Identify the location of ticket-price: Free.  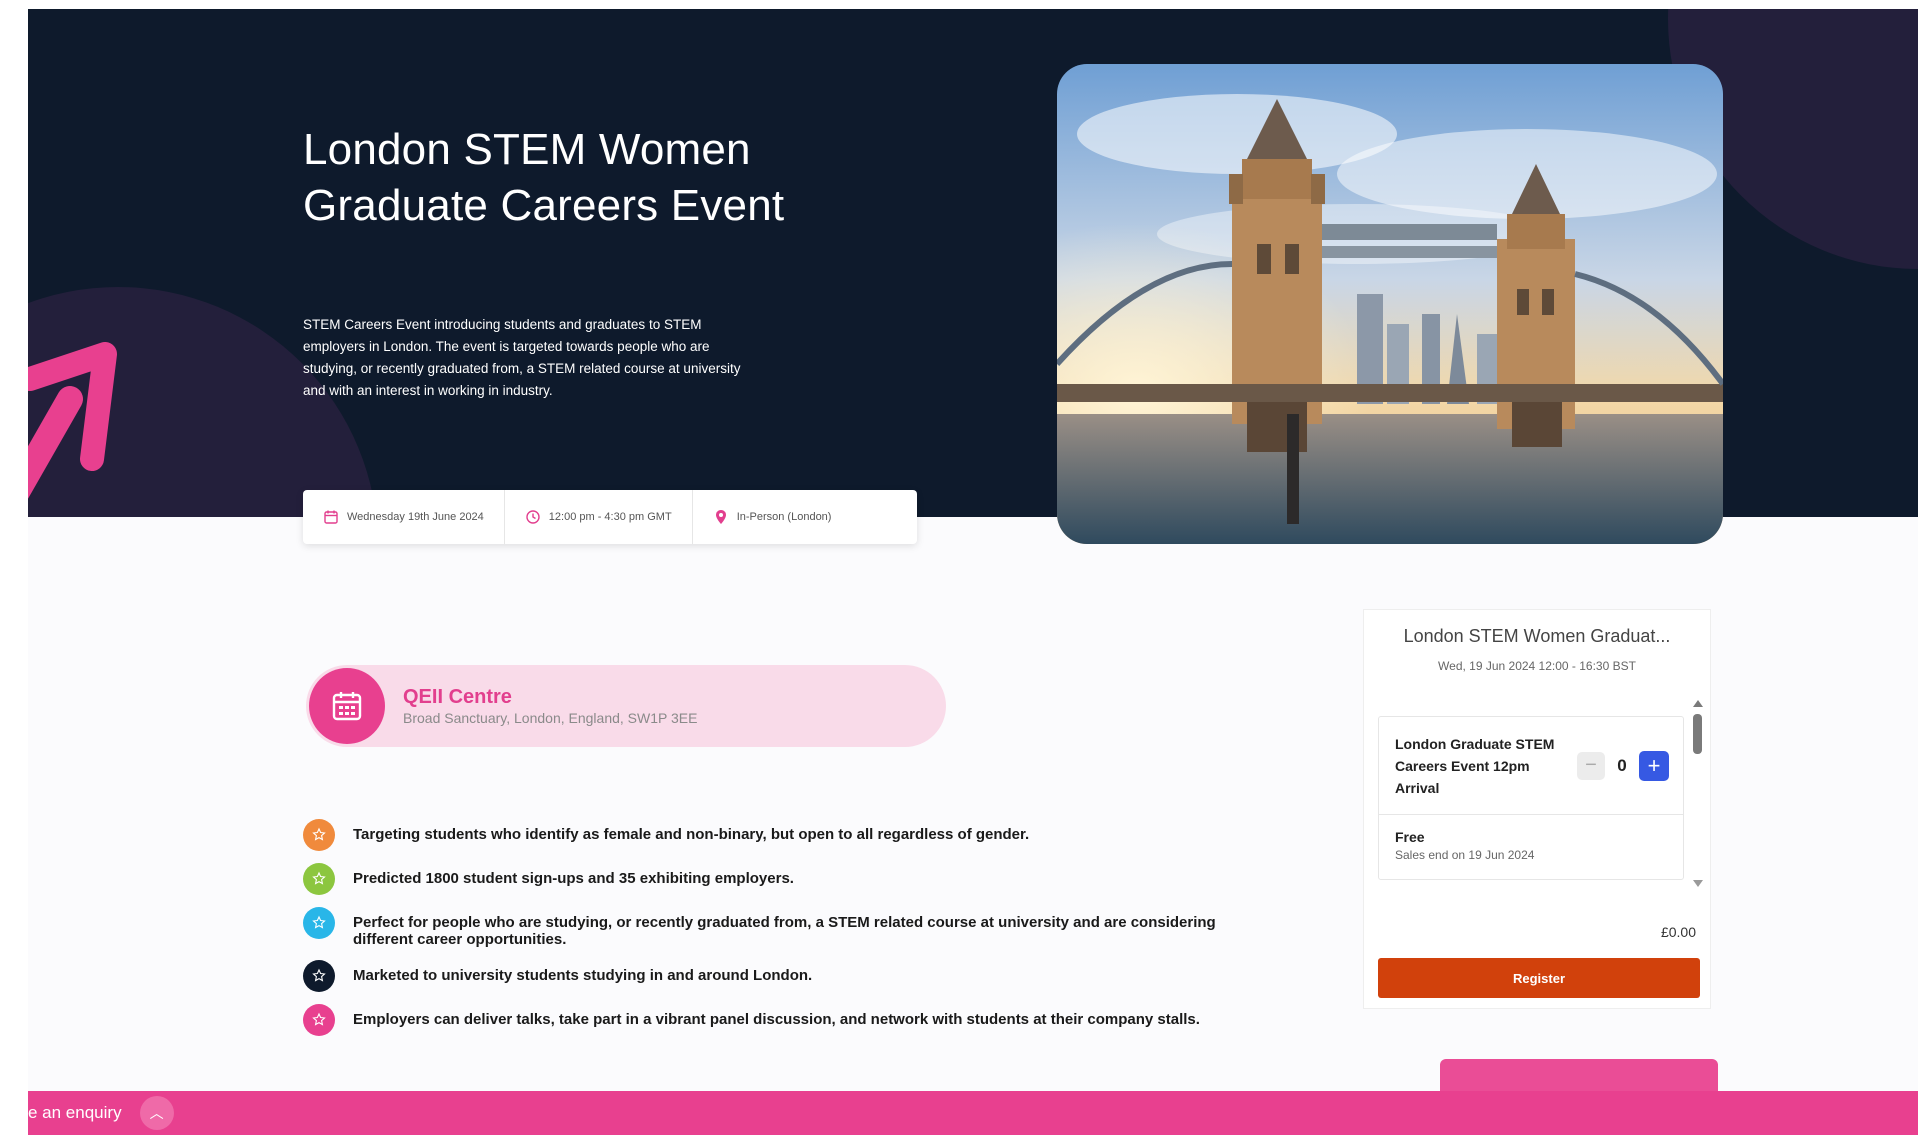
(1410, 837).